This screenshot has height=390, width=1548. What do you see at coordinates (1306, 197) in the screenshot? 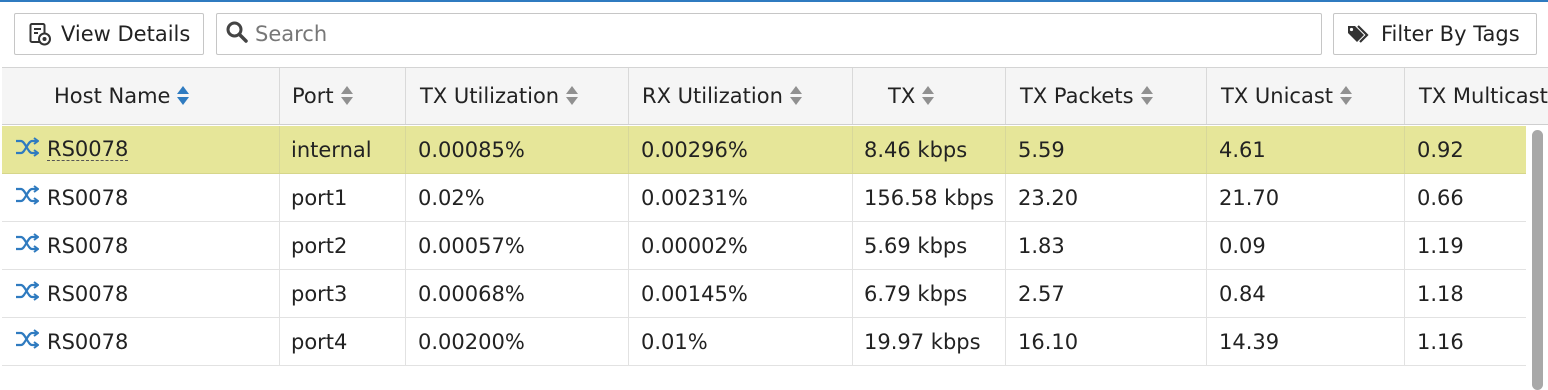
I see `tx-unicast-cell: 21.70` at bounding box center [1306, 197].